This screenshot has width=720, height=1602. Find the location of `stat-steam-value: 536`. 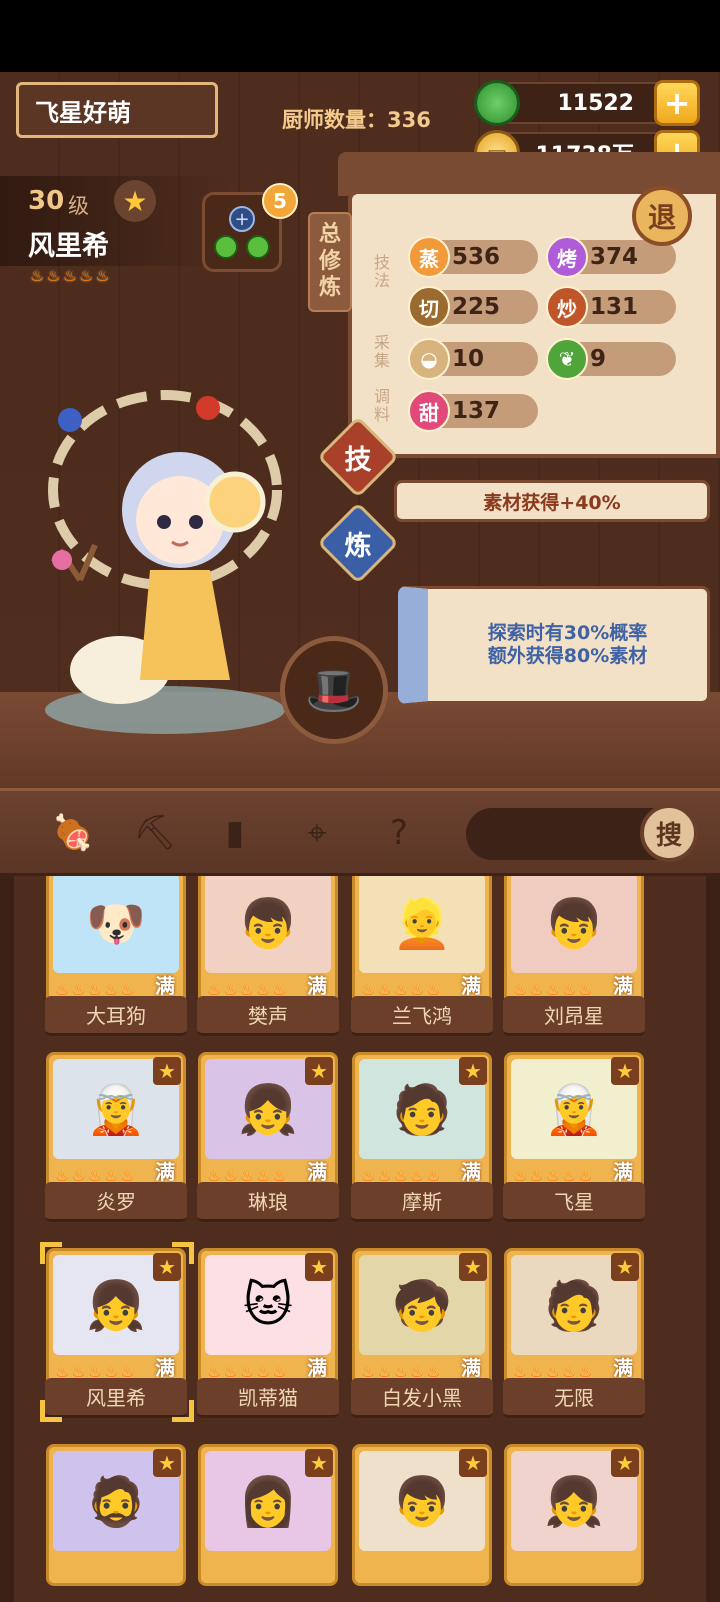

stat-steam-value: 536 is located at coordinates (476, 257).